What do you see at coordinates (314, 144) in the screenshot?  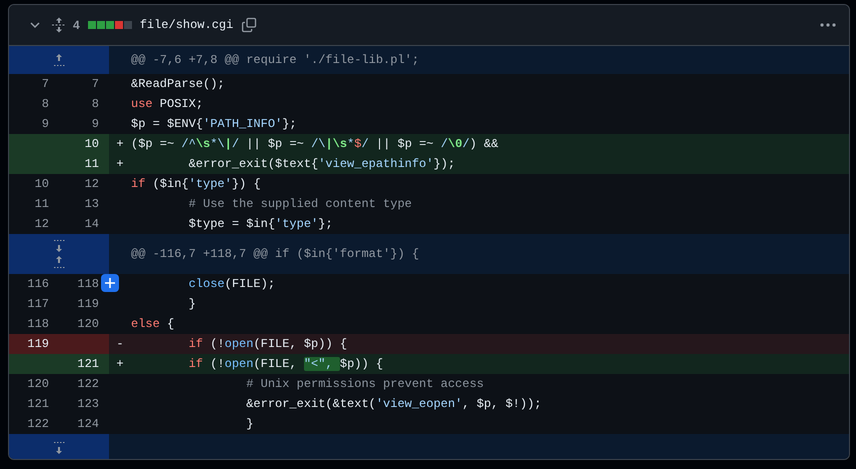 I see `code-line: ($p =~ /^\s*\|/ || $p =~ /\|\s*$/ || $p =~ /\0/) &&` at bounding box center [314, 144].